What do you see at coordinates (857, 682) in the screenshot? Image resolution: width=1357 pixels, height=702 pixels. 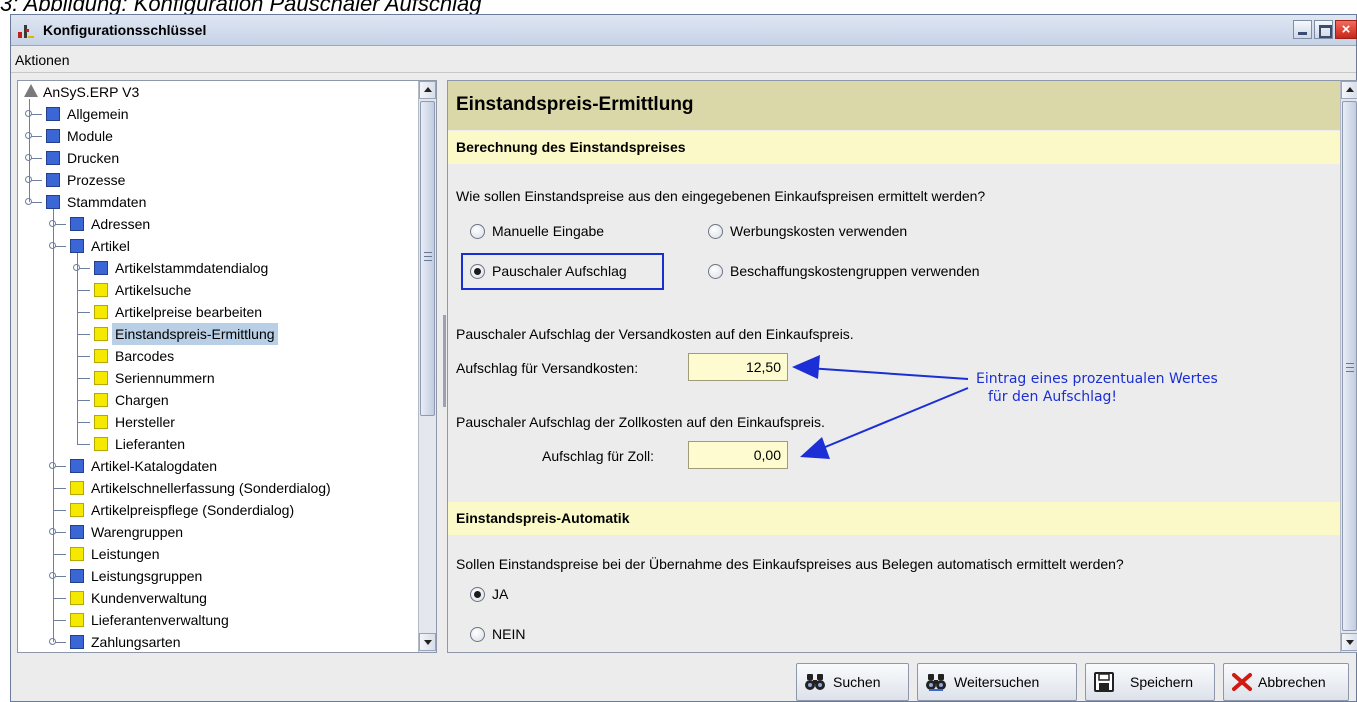 I see `search-button-label: Suchen` at bounding box center [857, 682].